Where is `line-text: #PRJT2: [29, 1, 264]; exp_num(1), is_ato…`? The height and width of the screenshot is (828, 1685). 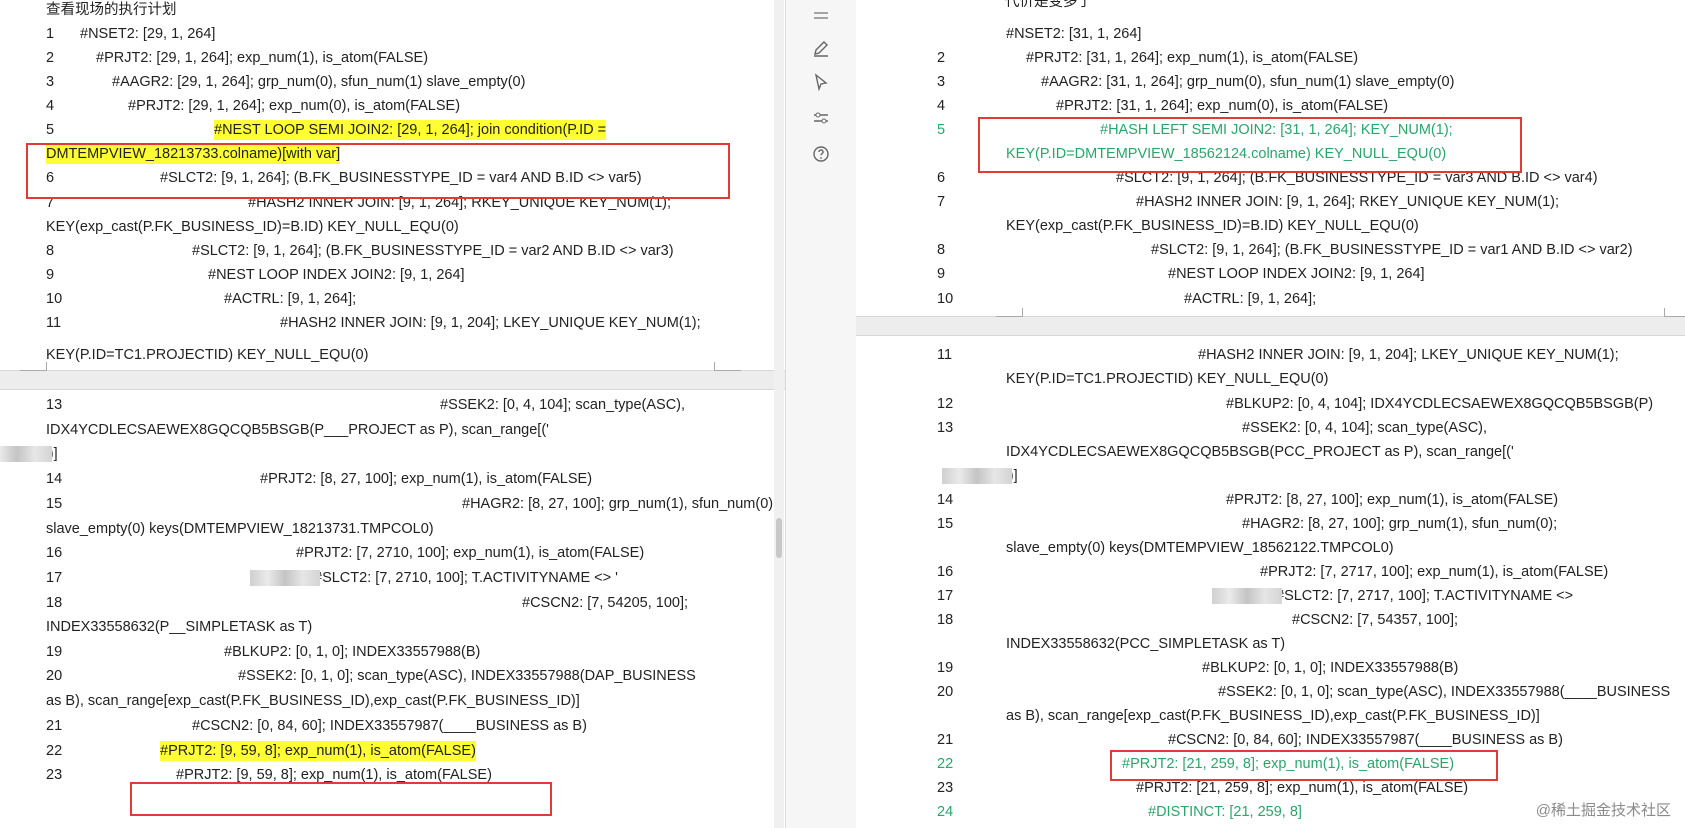 line-text: #PRJT2: [29, 1, 264]; exp_num(1), is_ato… is located at coordinates (262, 58).